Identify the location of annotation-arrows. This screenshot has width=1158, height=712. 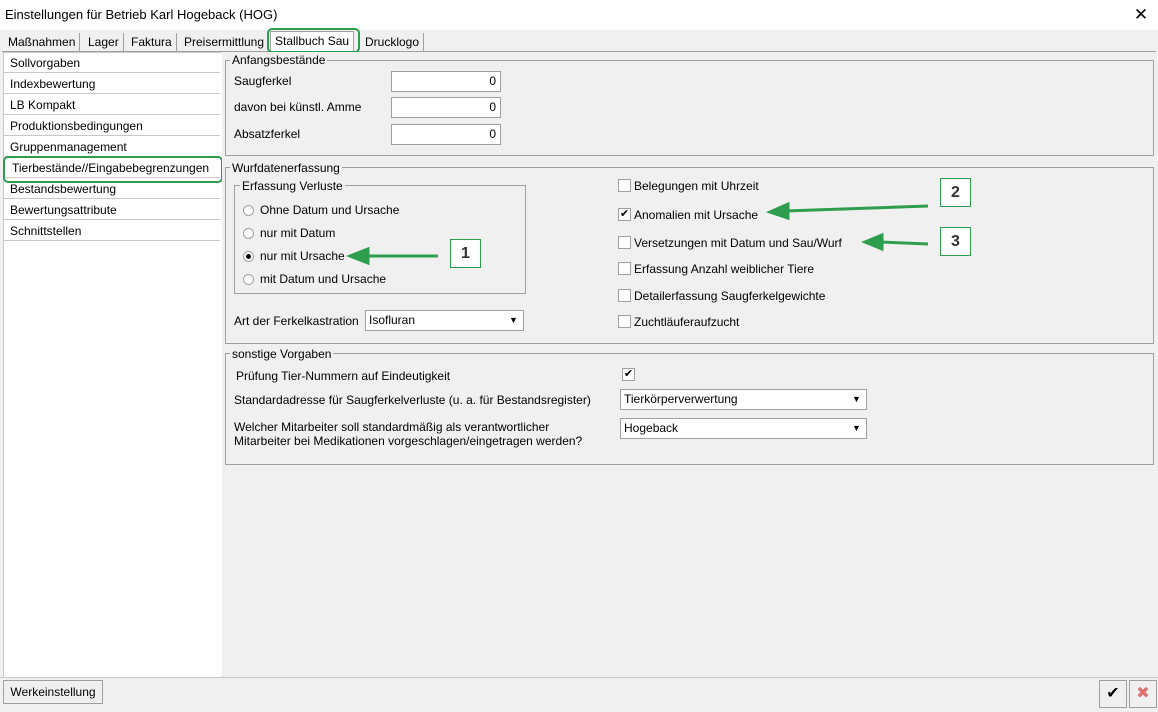
(637, 233).